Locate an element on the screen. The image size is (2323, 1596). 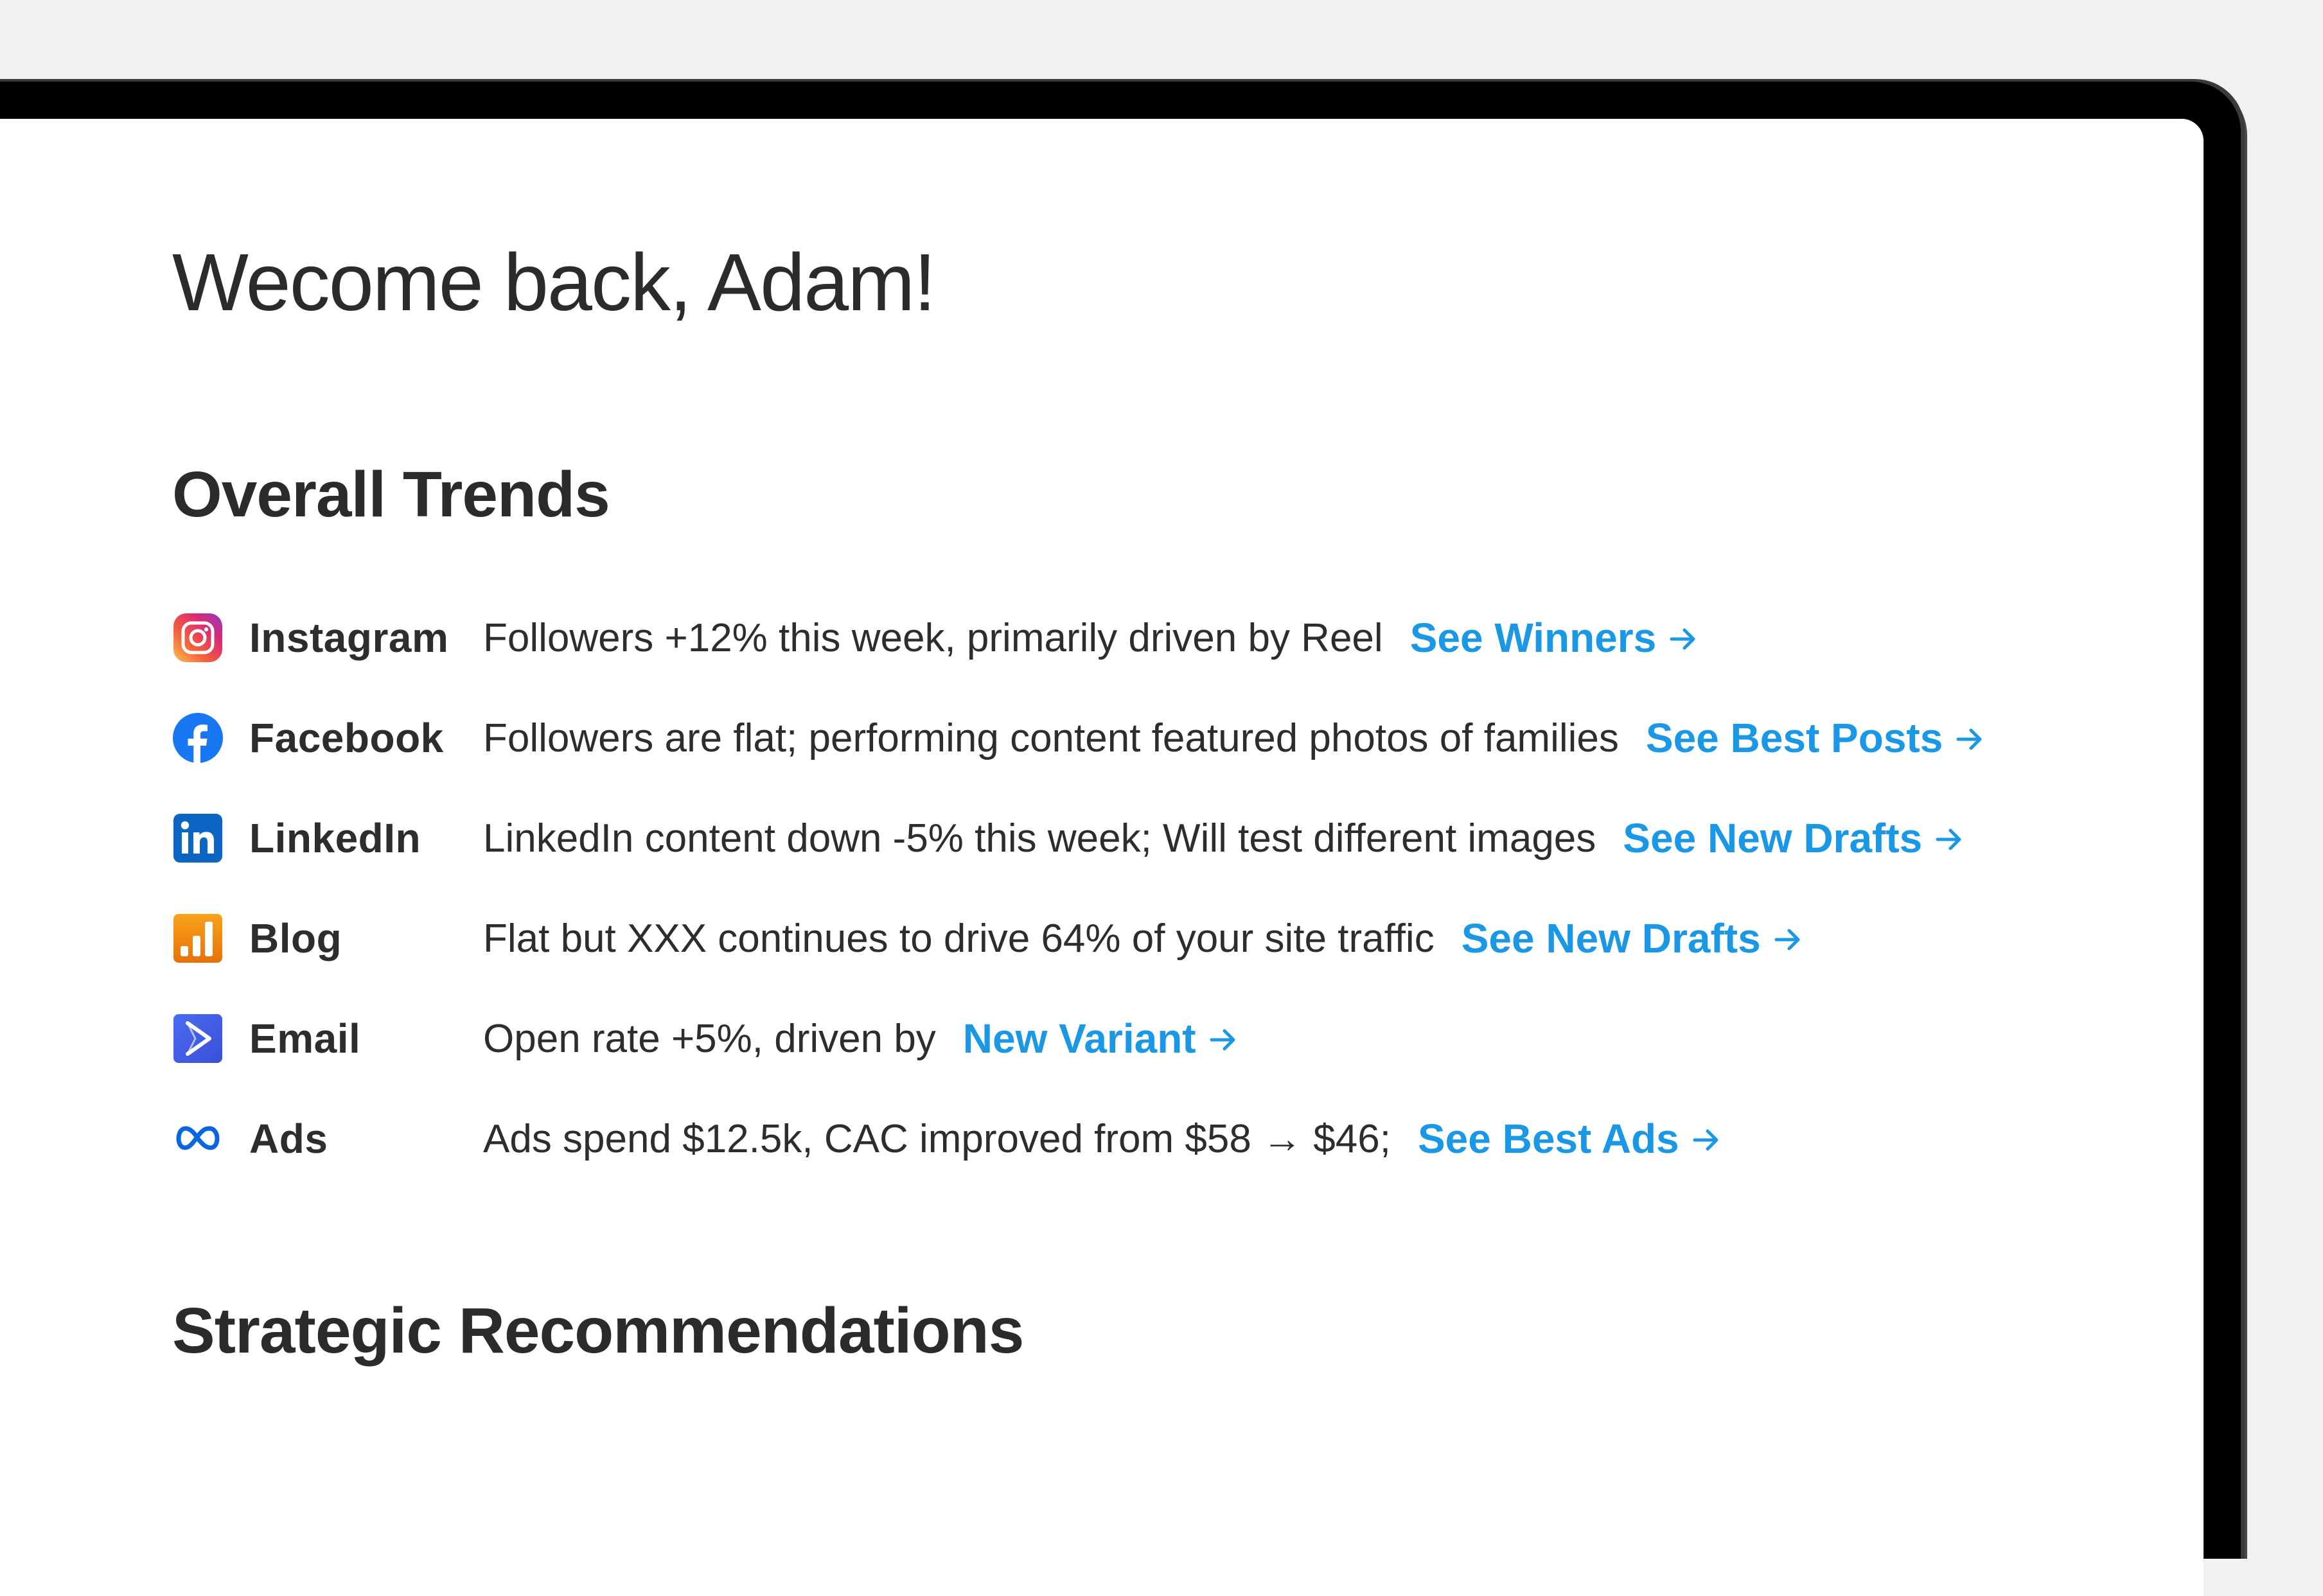
blog-chart-icon is located at coordinates (198, 939).